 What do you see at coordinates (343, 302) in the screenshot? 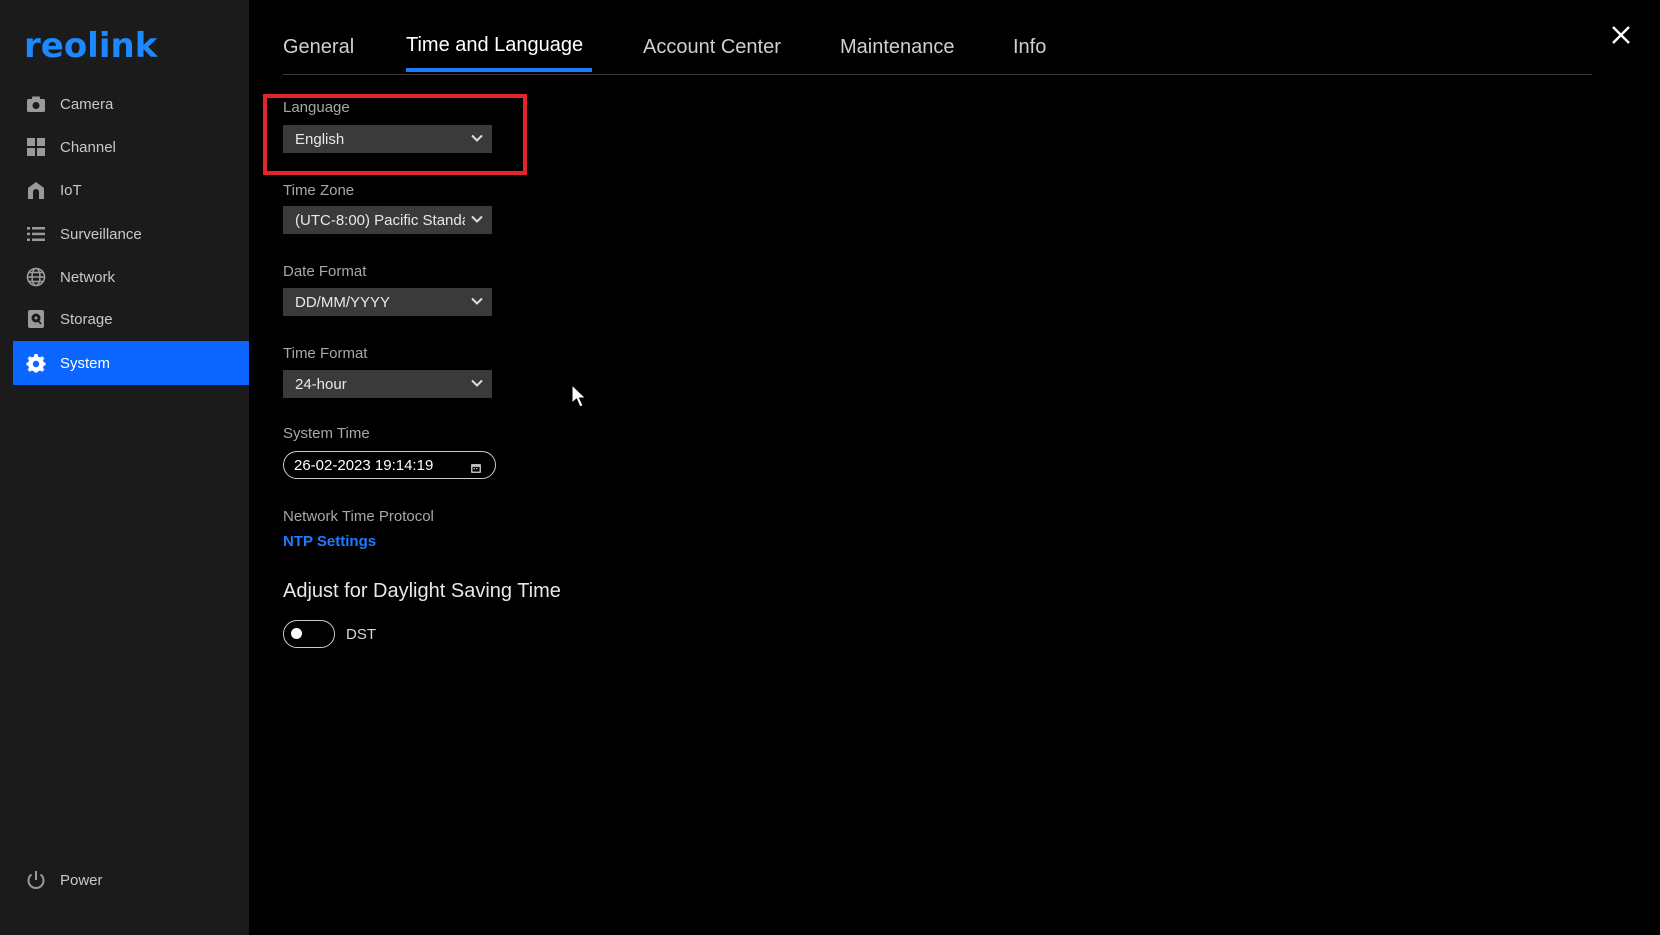
I see `date-format-value: DD/MM/YYYY` at bounding box center [343, 302].